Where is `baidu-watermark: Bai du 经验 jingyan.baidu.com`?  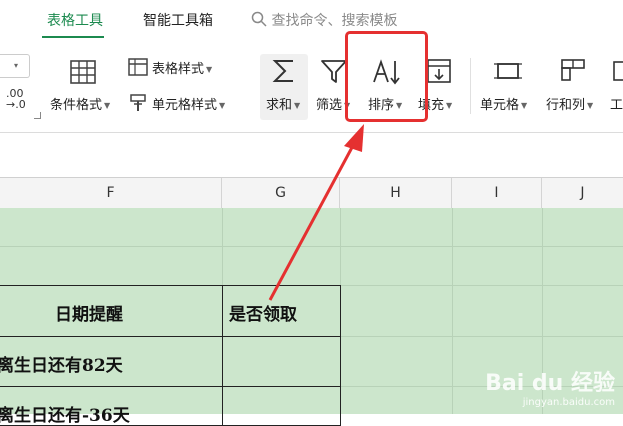
baidu-watermark: Bai du 经验 jingyan.baidu.com is located at coordinates (550, 386).